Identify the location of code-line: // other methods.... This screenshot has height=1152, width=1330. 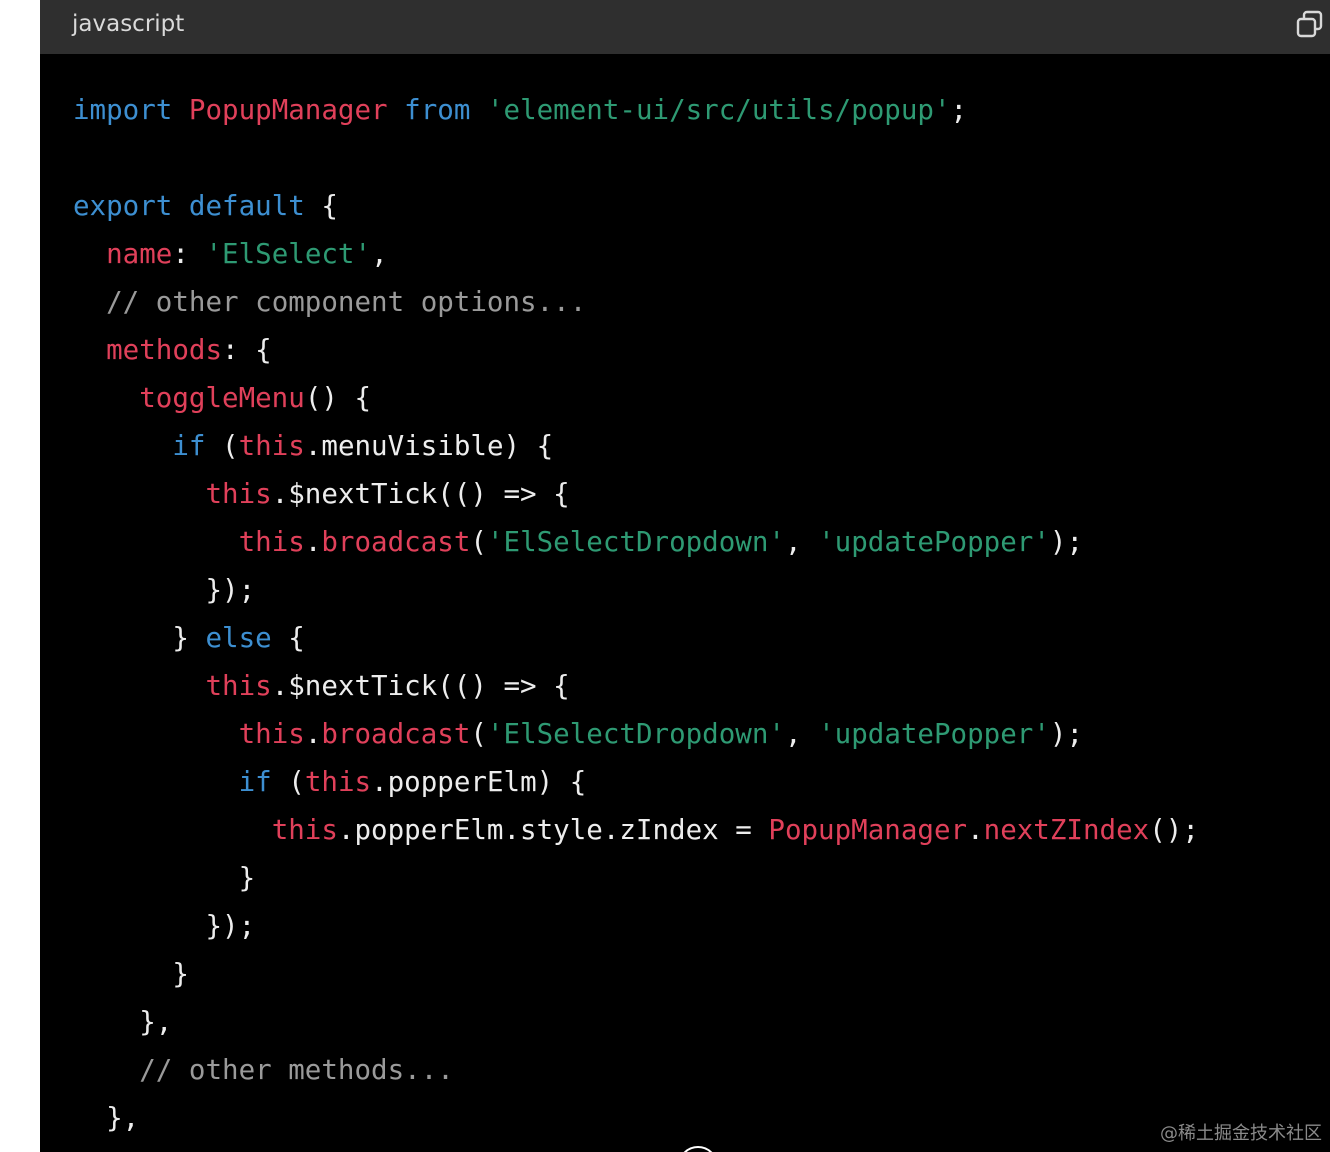
(636, 1070).